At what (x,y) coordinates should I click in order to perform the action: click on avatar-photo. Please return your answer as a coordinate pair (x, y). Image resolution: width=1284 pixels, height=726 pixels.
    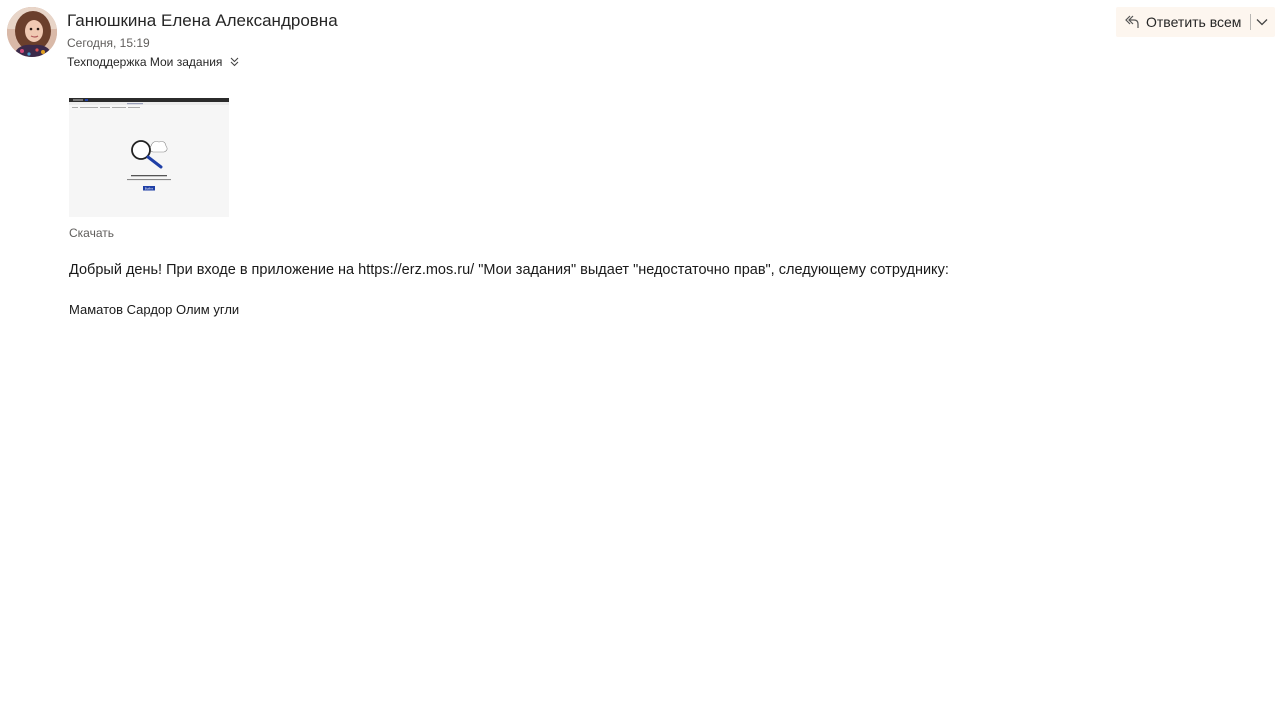
    Looking at the image, I should click on (32, 32).